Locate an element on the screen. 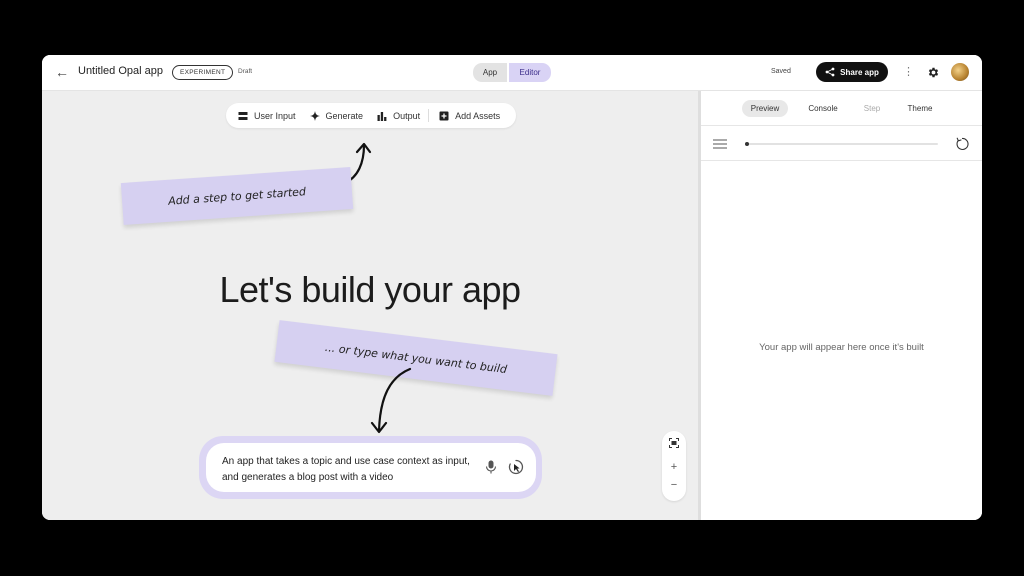 Image resolution: width=1024 pixels, height=576 pixels. gear-icon is located at coordinates (933, 72).